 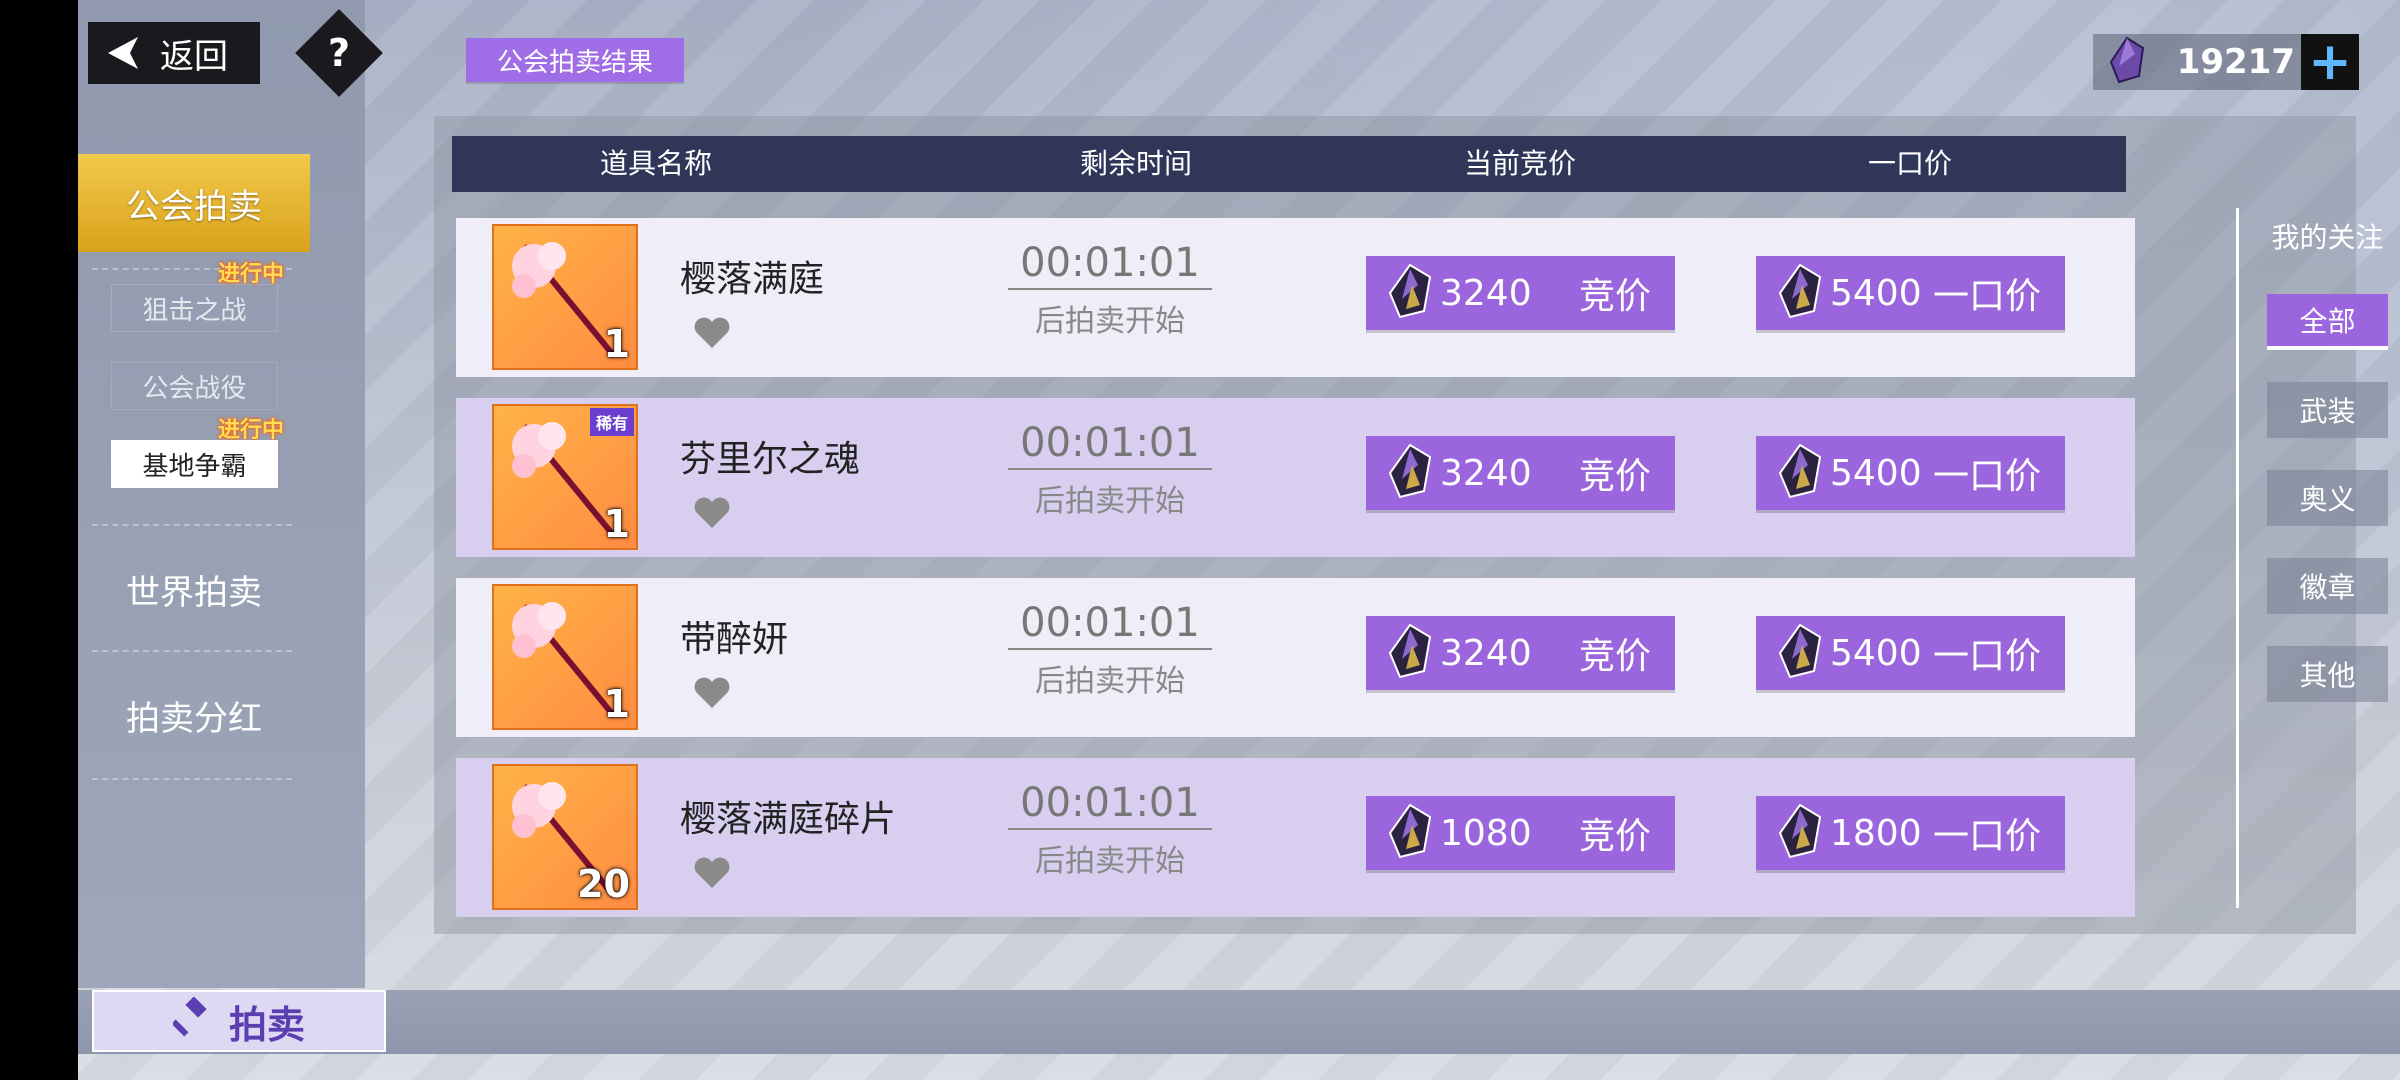 What do you see at coordinates (1295, 297) in the screenshot?
I see `table-row: 1 樱落满庭 00:01:01 后拍卖开始 3240 竞价 5400 一口价` at bounding box center [1295, 297].